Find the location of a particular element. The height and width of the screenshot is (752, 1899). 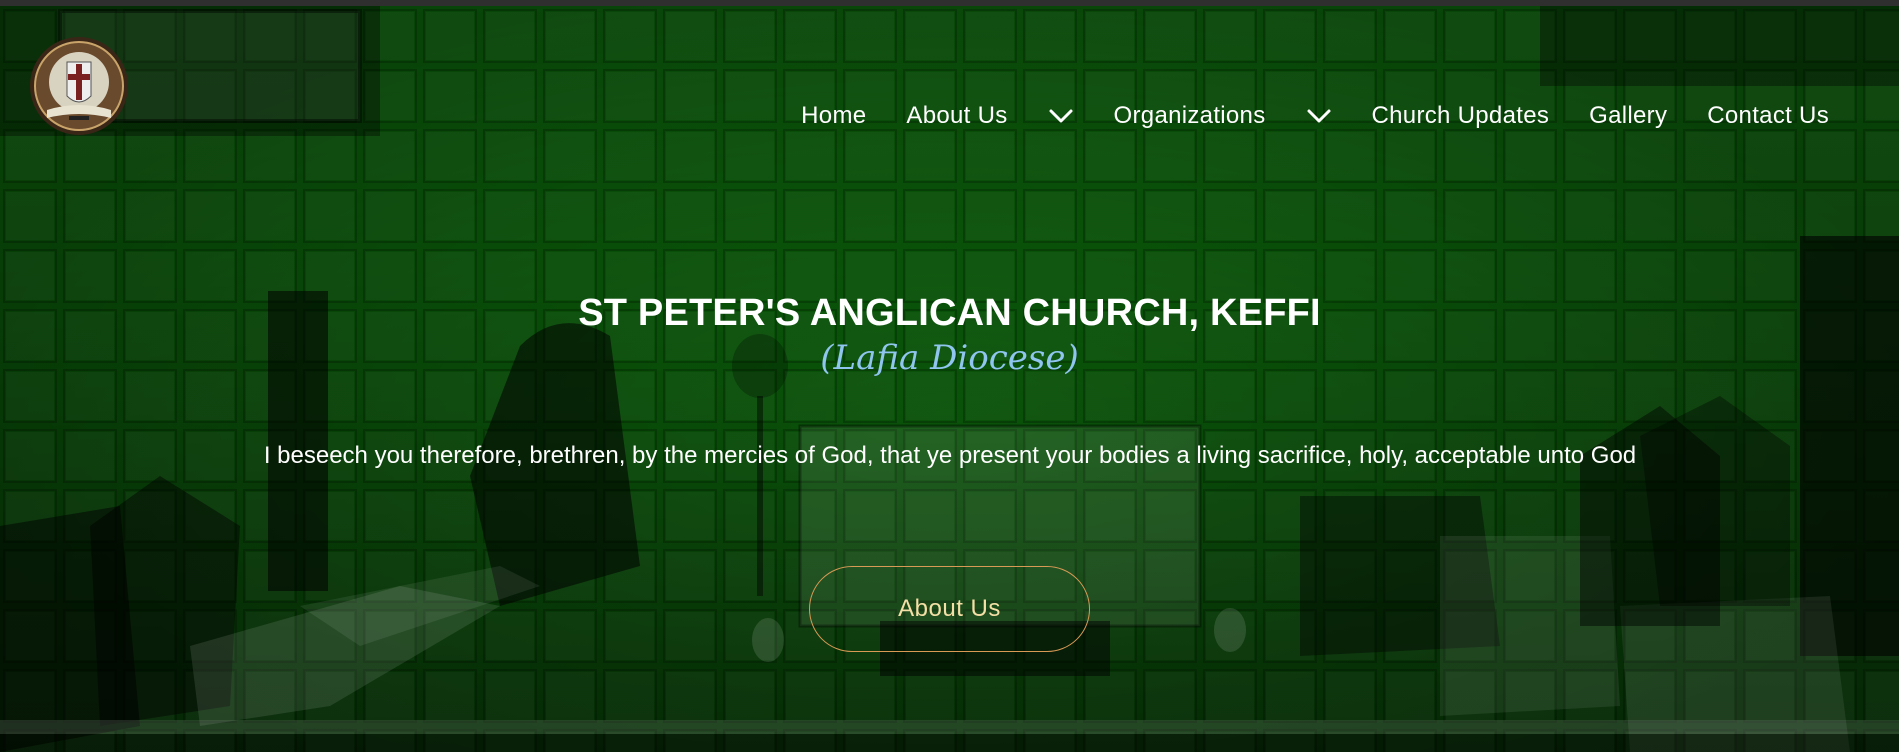

browser-top-strip is located at coordinates (949, 3).